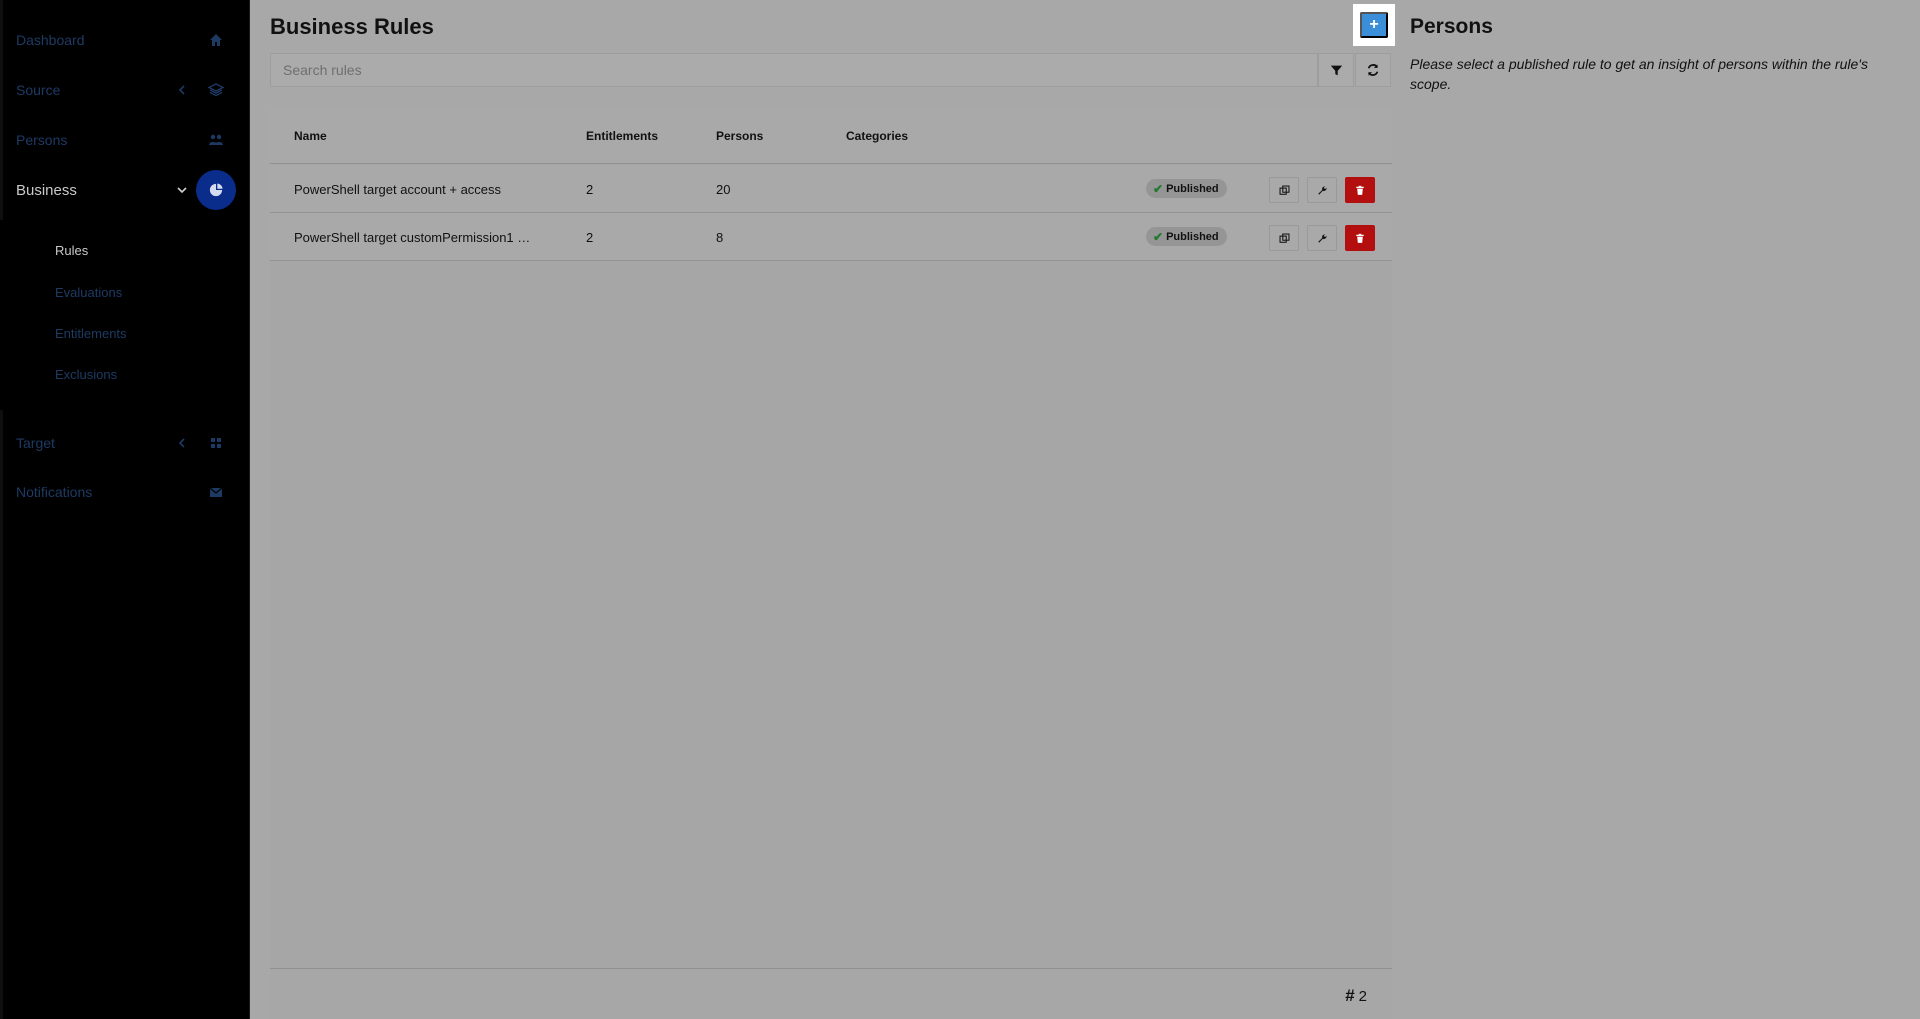  Describe the element at coordinates (88, 292) in the screenshot. I see `sidebar-subitem-evaluations: Evaluations` at that location.